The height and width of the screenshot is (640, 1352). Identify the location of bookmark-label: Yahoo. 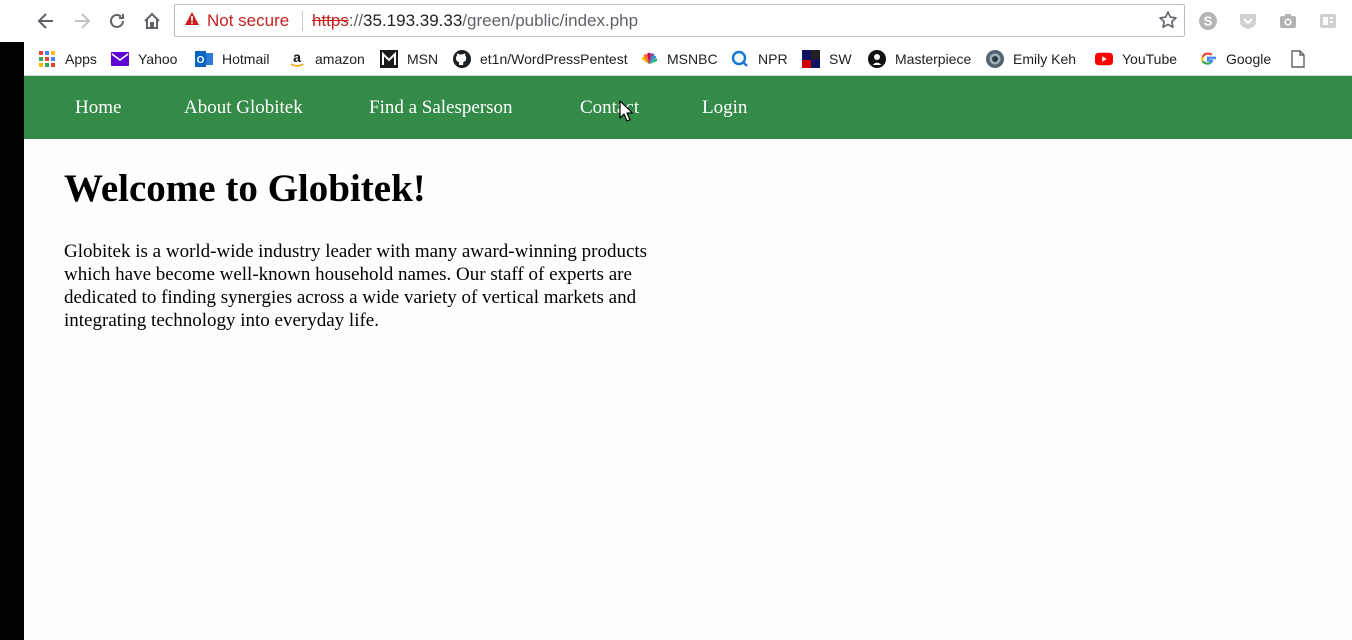
(158, 59).